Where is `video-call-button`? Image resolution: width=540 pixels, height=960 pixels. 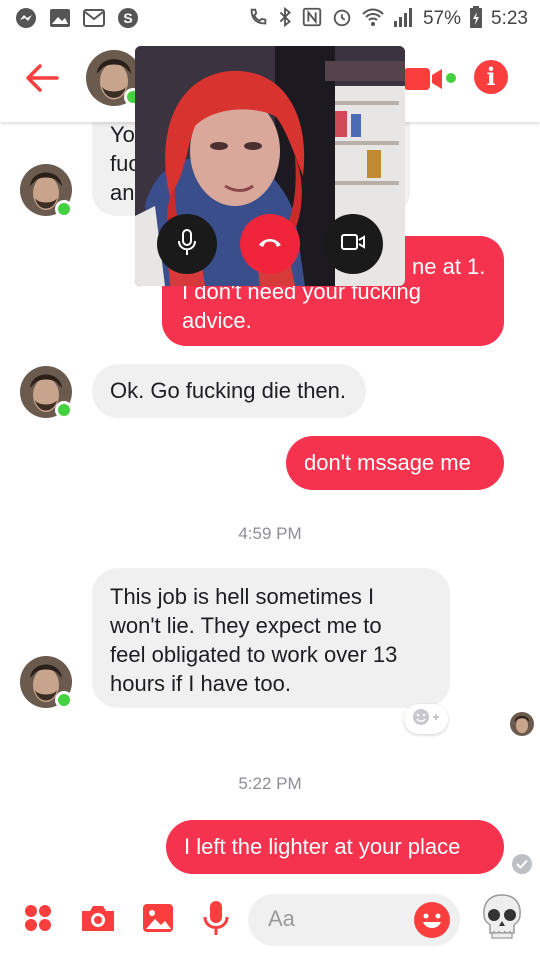 video-call-button is located at coordinates (424, 79).